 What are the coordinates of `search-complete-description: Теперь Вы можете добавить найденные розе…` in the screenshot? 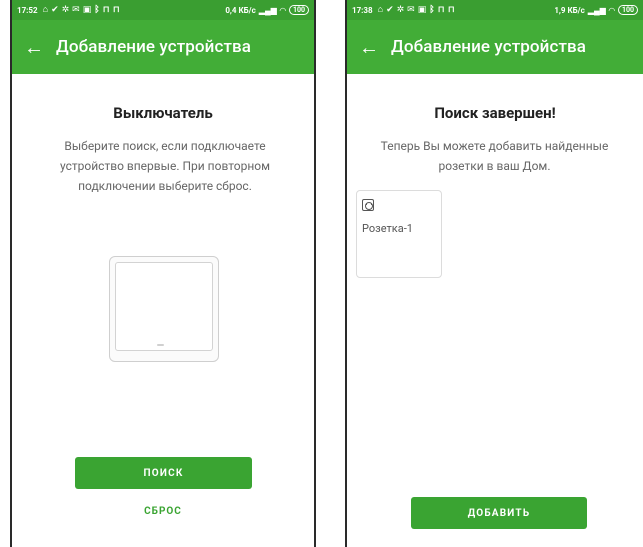 It's located at (494, 156).